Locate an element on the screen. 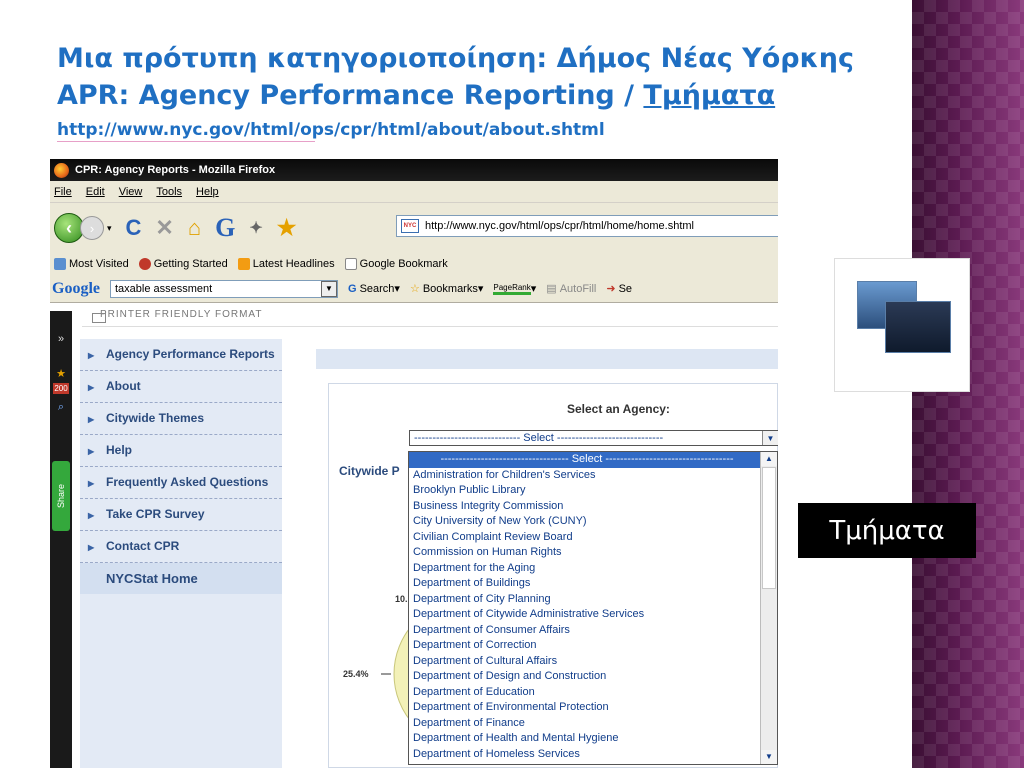 The height and width of the screenshot is (768, 1024). stop-icon: ✕ is located at coordinates (164, 228).